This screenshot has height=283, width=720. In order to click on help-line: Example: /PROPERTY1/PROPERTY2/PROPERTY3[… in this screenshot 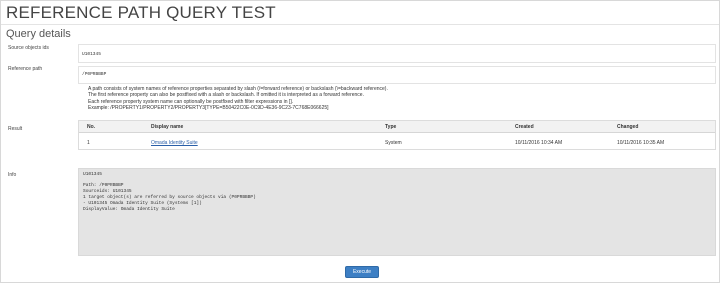, I will do `click(208, 108)`.